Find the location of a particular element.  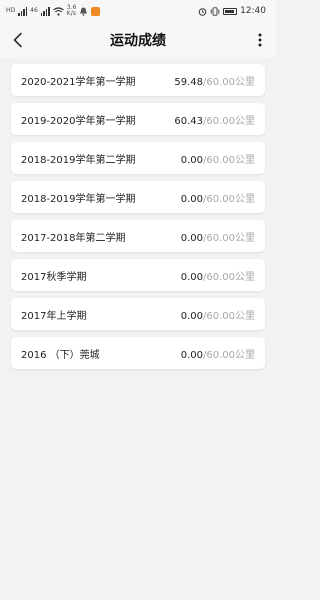

distance-done: 59.48 is located at coordinates (188, 82).